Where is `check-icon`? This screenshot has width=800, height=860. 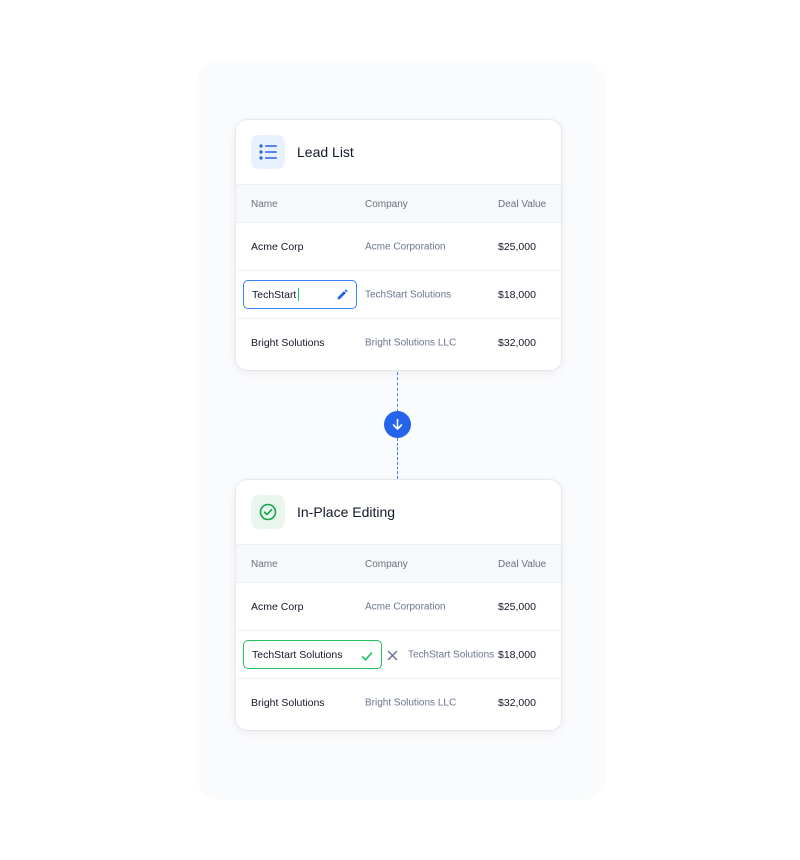
check-icon is located at coordinates (367, 658).